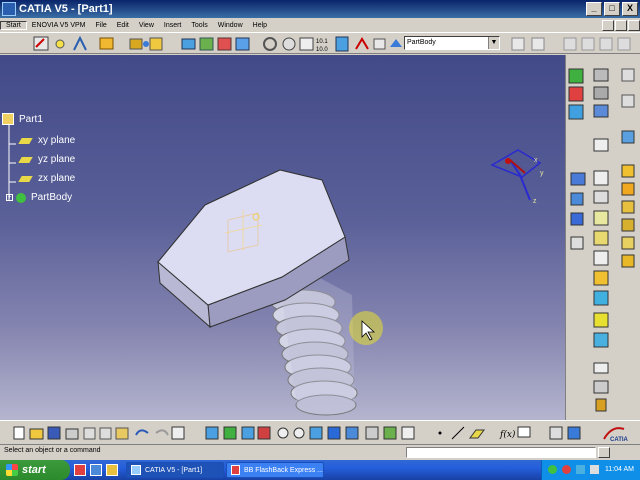 The image size is (640, 480). Describe the element at coordinates (175, 470) in the screenshot. I see `task-catia: CATIA V5 - [Part1]` at that location.